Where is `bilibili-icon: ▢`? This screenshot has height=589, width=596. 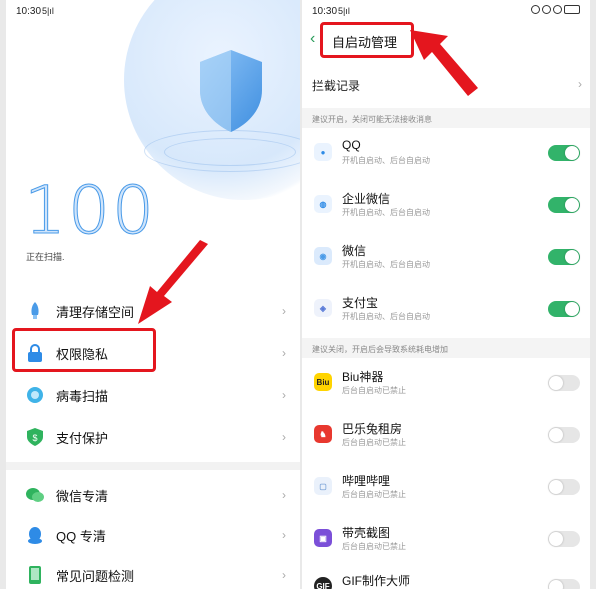 bilibili-icon: ▢ is located at coordinates (323, 486).